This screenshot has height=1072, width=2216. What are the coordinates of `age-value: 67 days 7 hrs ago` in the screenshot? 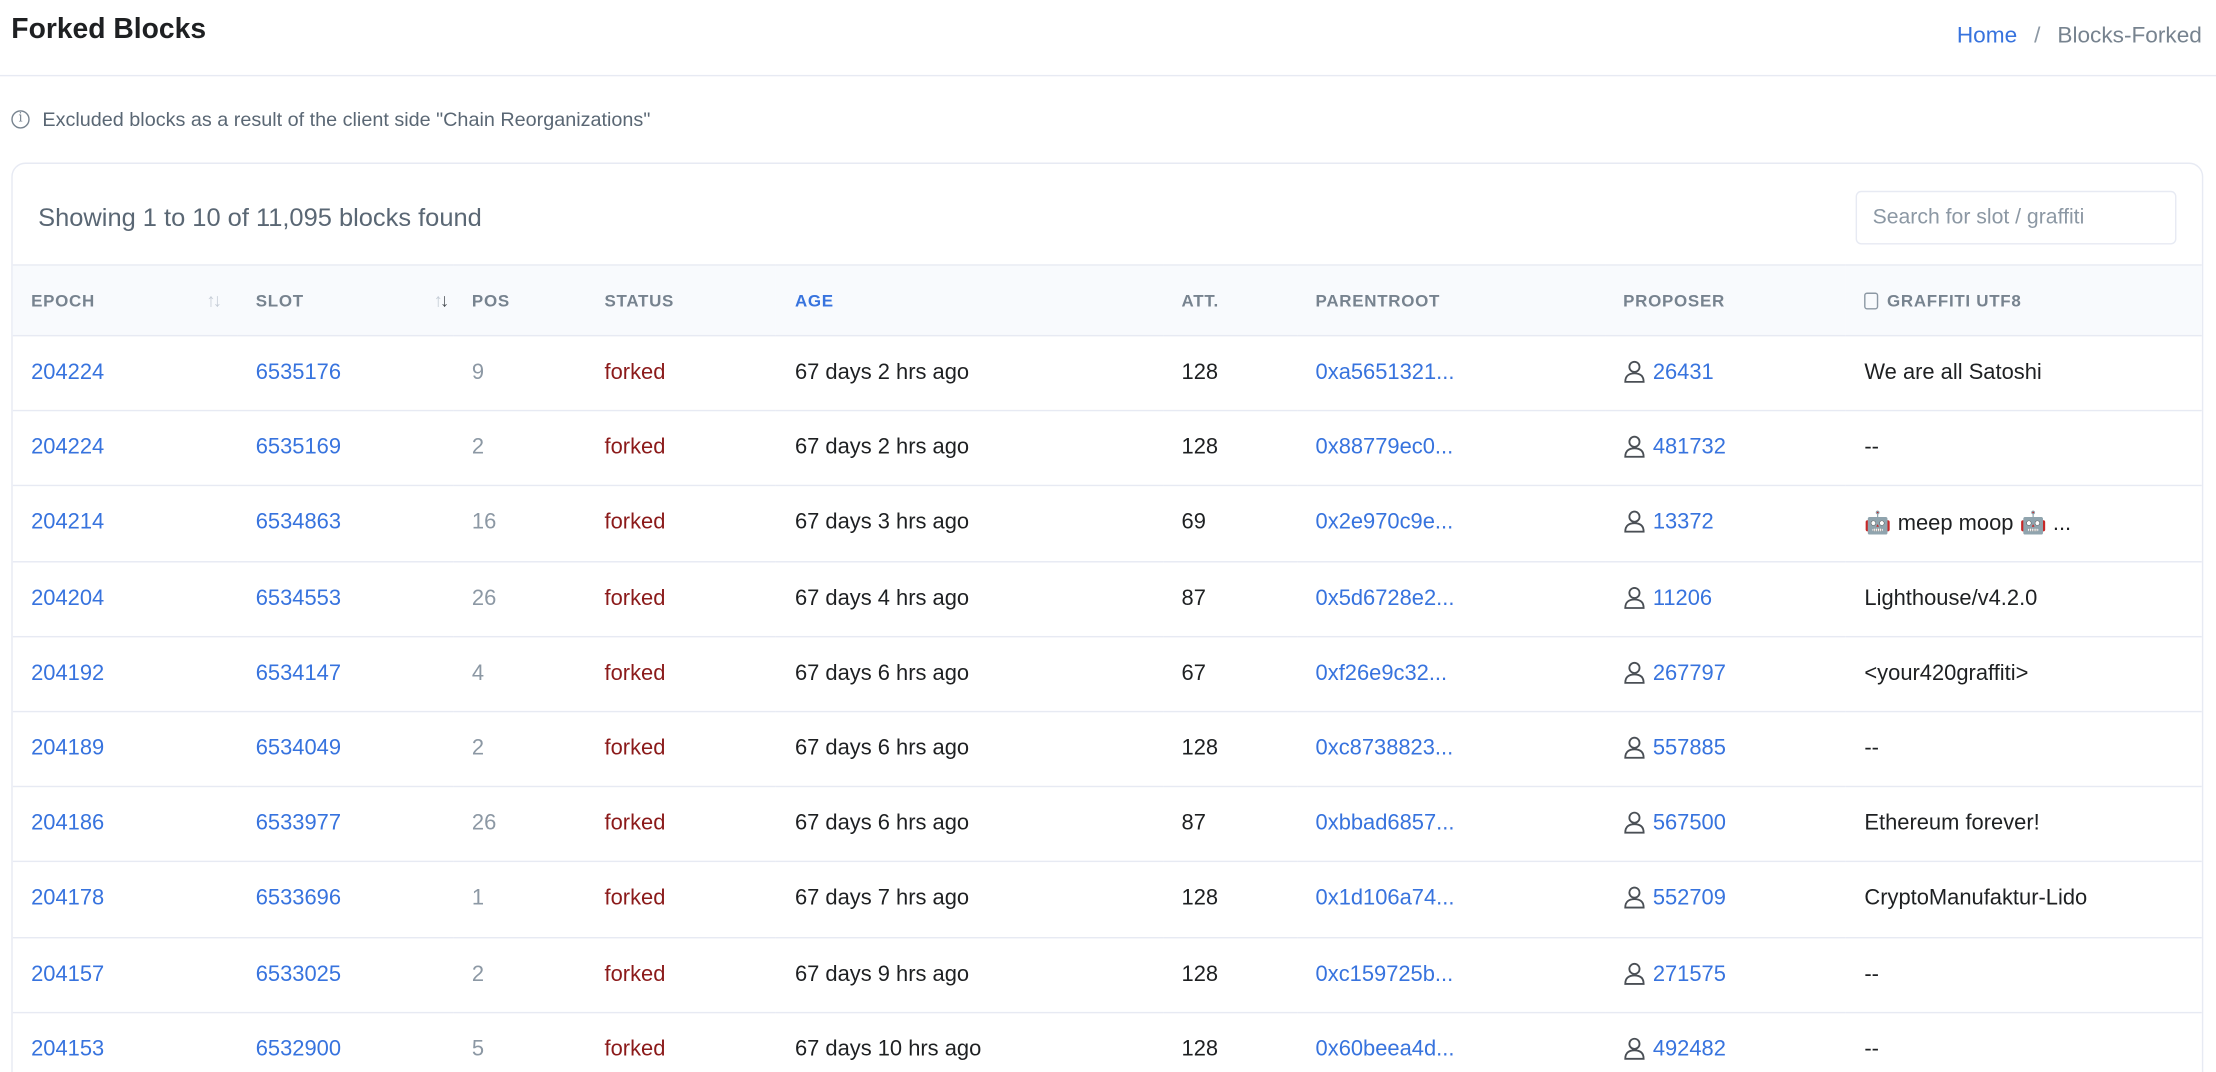 It's located at (882, 898).